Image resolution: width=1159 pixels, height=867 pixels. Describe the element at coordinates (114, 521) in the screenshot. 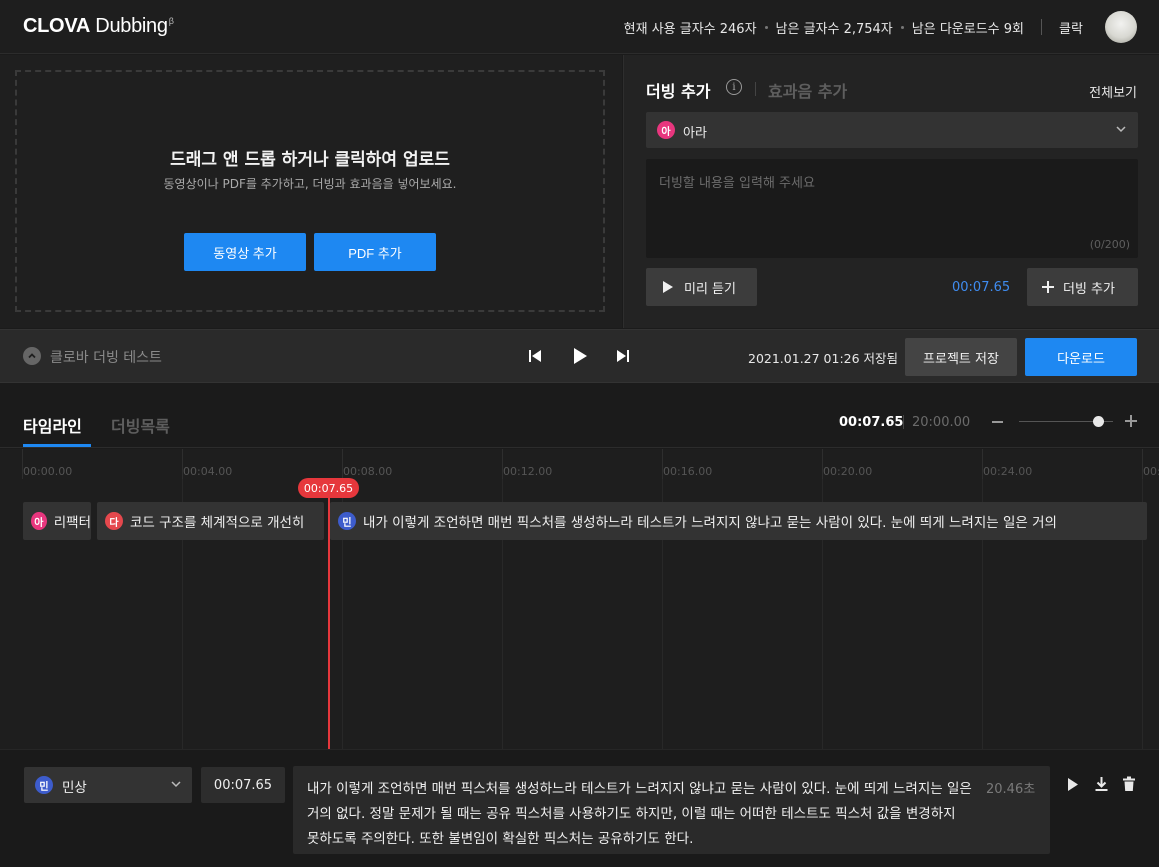

I see `clip-voice-badge: 다` at that location.